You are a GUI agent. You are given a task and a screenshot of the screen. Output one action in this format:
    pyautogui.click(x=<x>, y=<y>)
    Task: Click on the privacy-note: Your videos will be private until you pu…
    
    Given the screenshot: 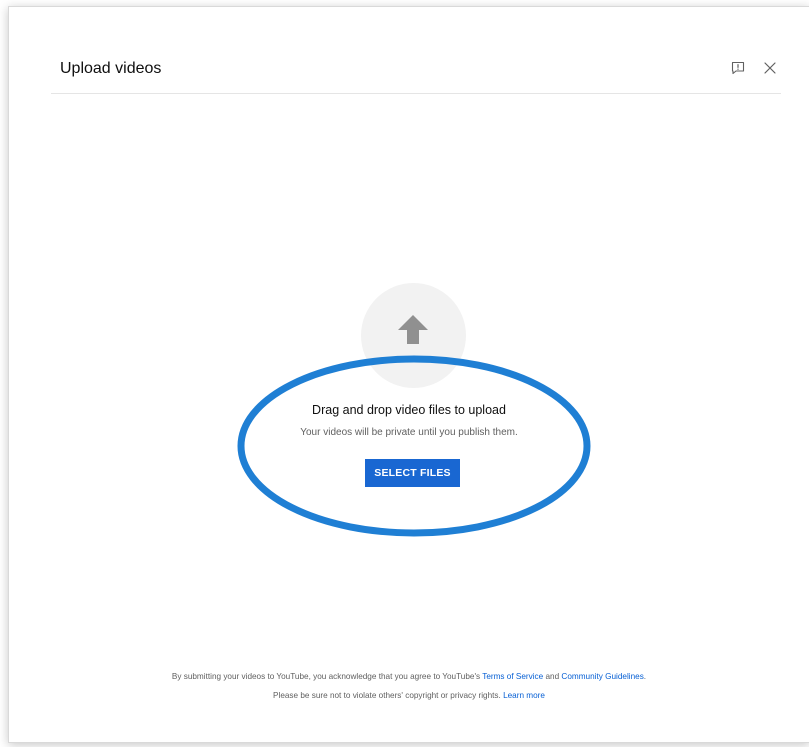 What is the action you would take?
    pyautogui.click(x=409, y=432)
    